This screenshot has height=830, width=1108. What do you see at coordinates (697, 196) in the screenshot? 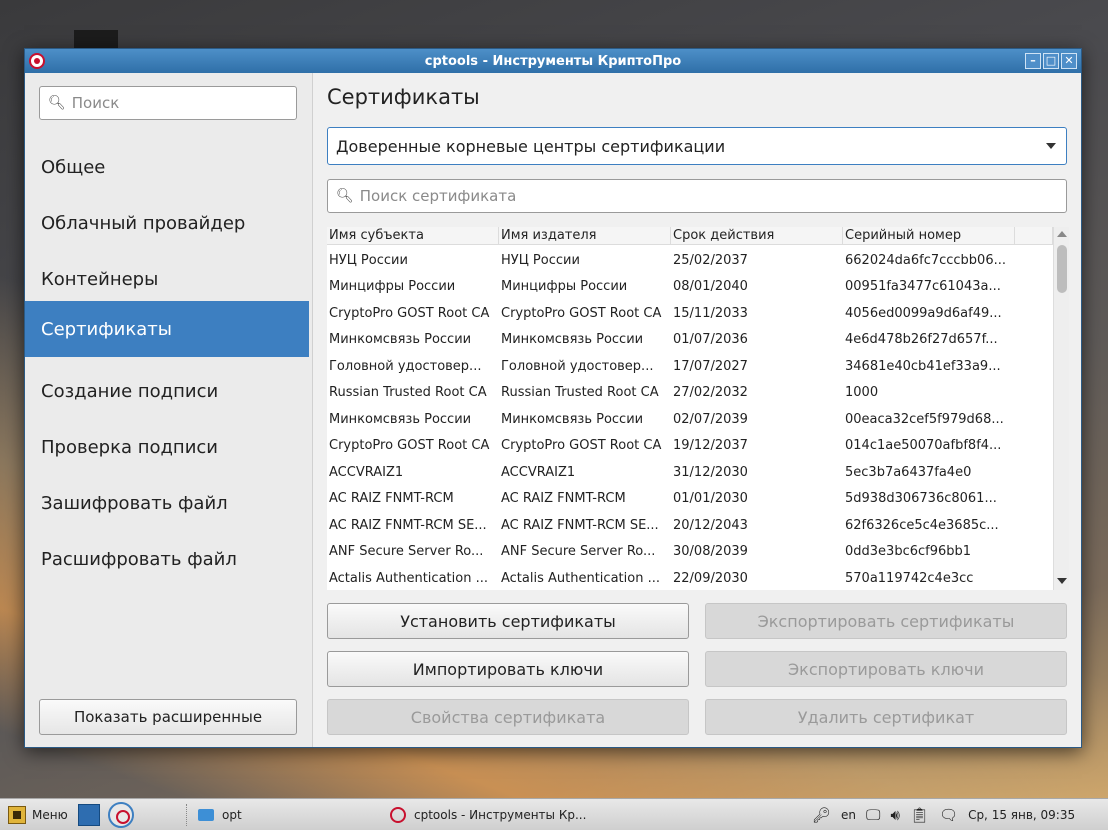
I see `certificate-search-input: 🔍︎ Поиск сертификата` at bounding box center [697, 196].